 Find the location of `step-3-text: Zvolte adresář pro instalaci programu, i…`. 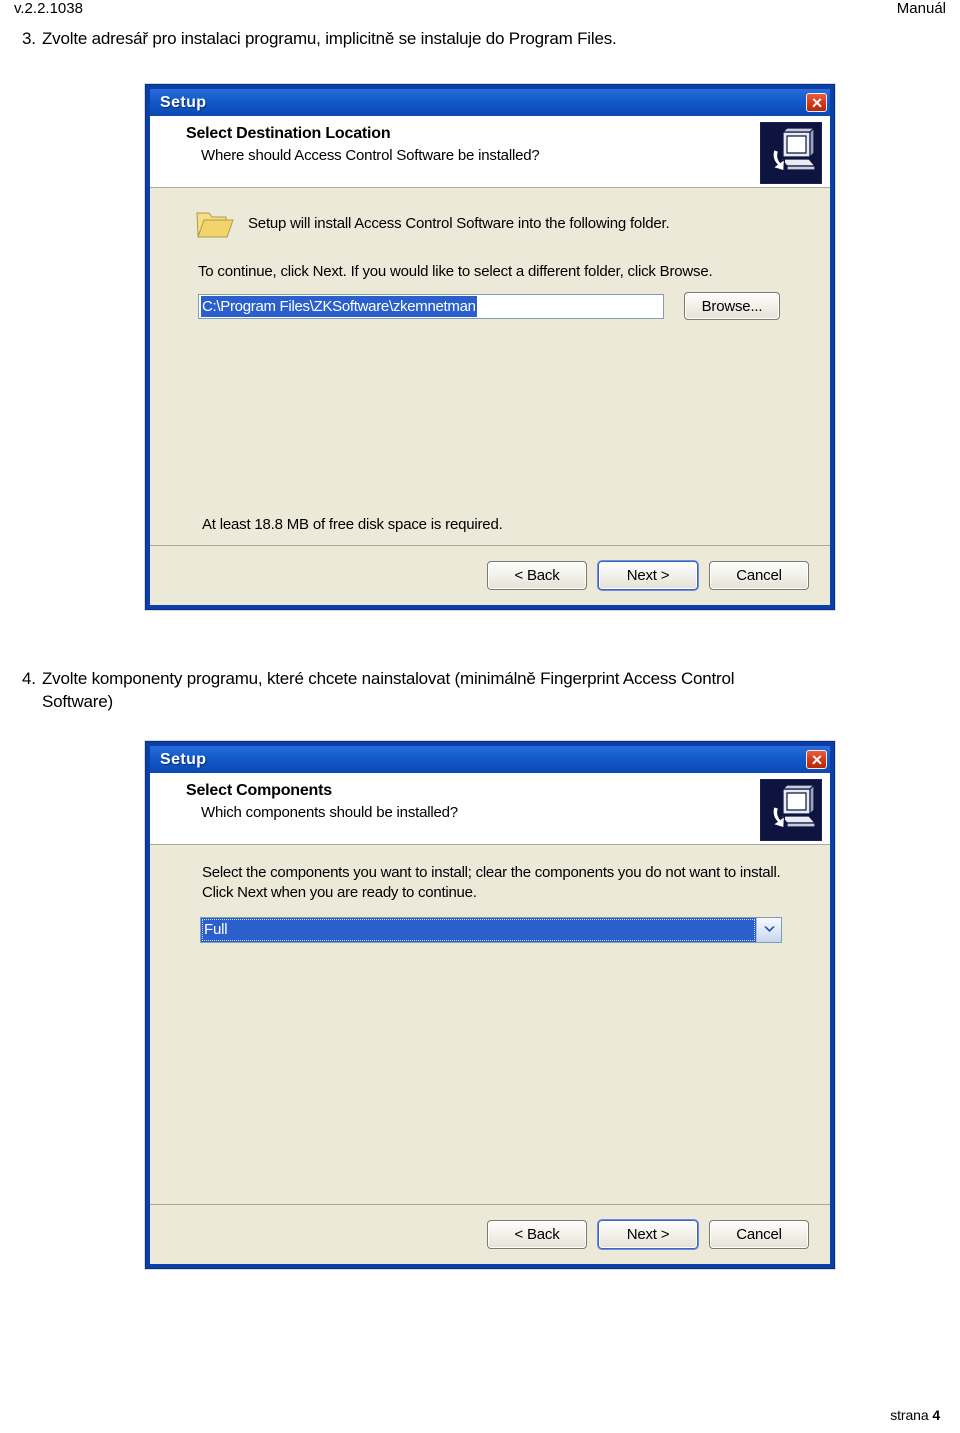

step-3-text: Zvolte adresář pro instalaci programu, i… is located at coordinates (329, 38).